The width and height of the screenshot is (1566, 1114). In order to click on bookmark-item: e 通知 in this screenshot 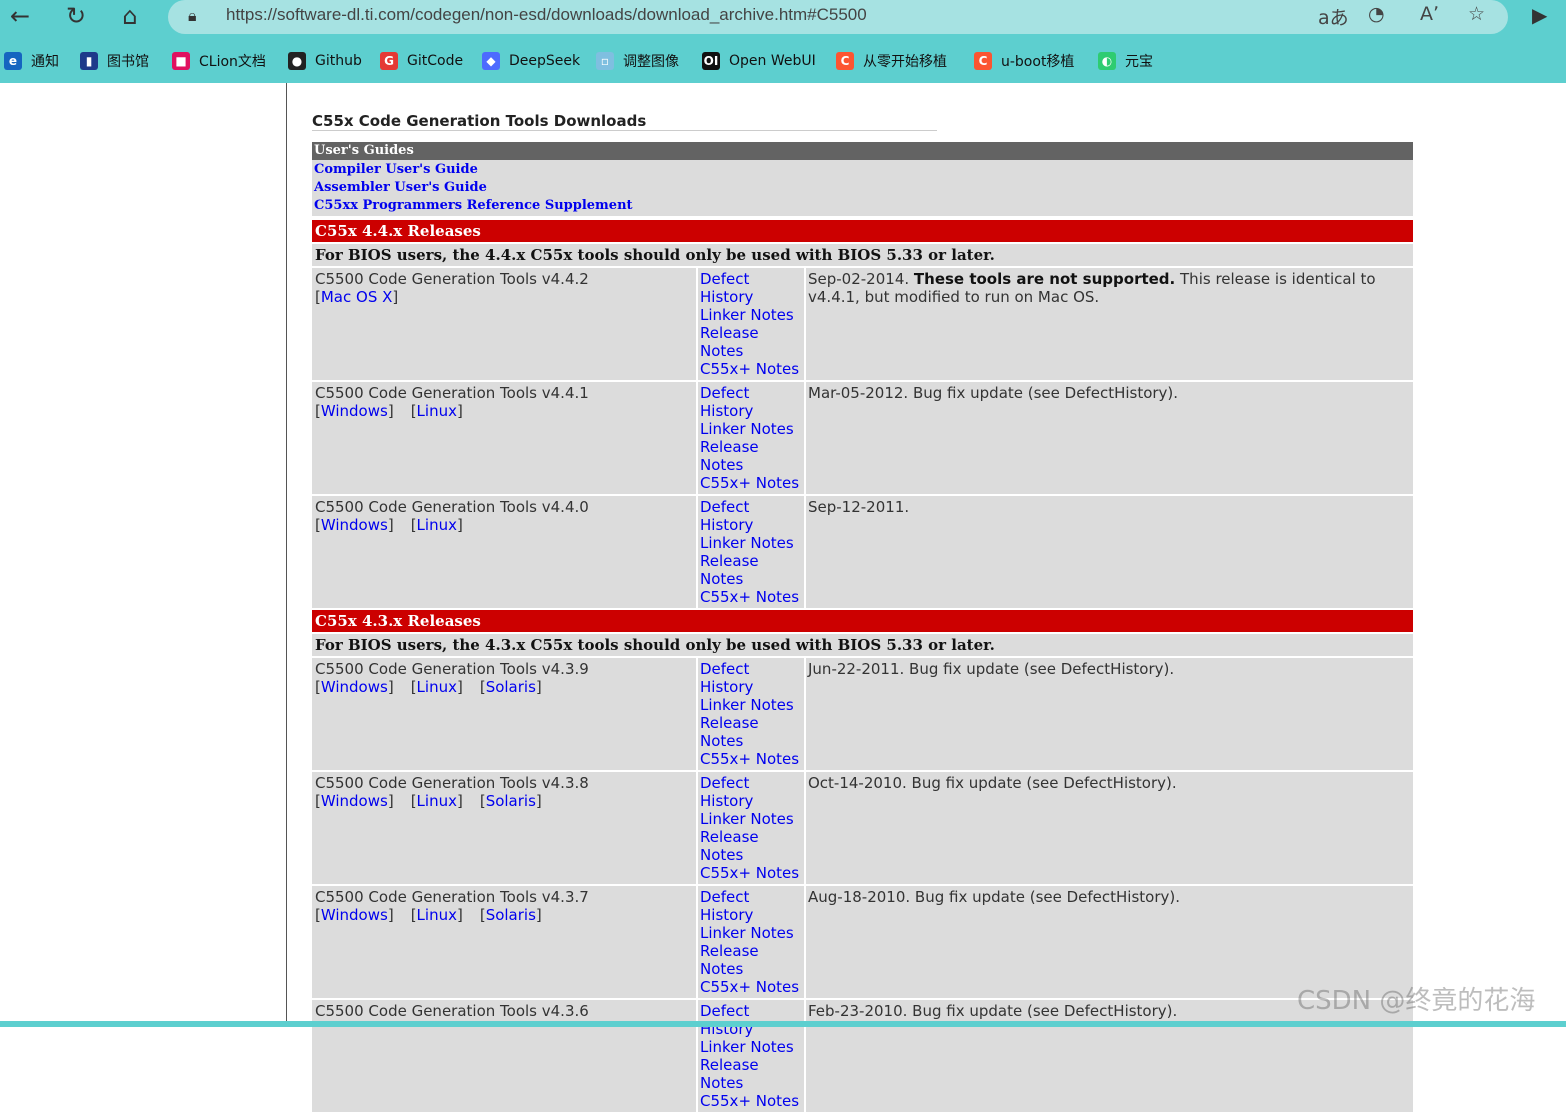, I will do `click(31, 61)`.